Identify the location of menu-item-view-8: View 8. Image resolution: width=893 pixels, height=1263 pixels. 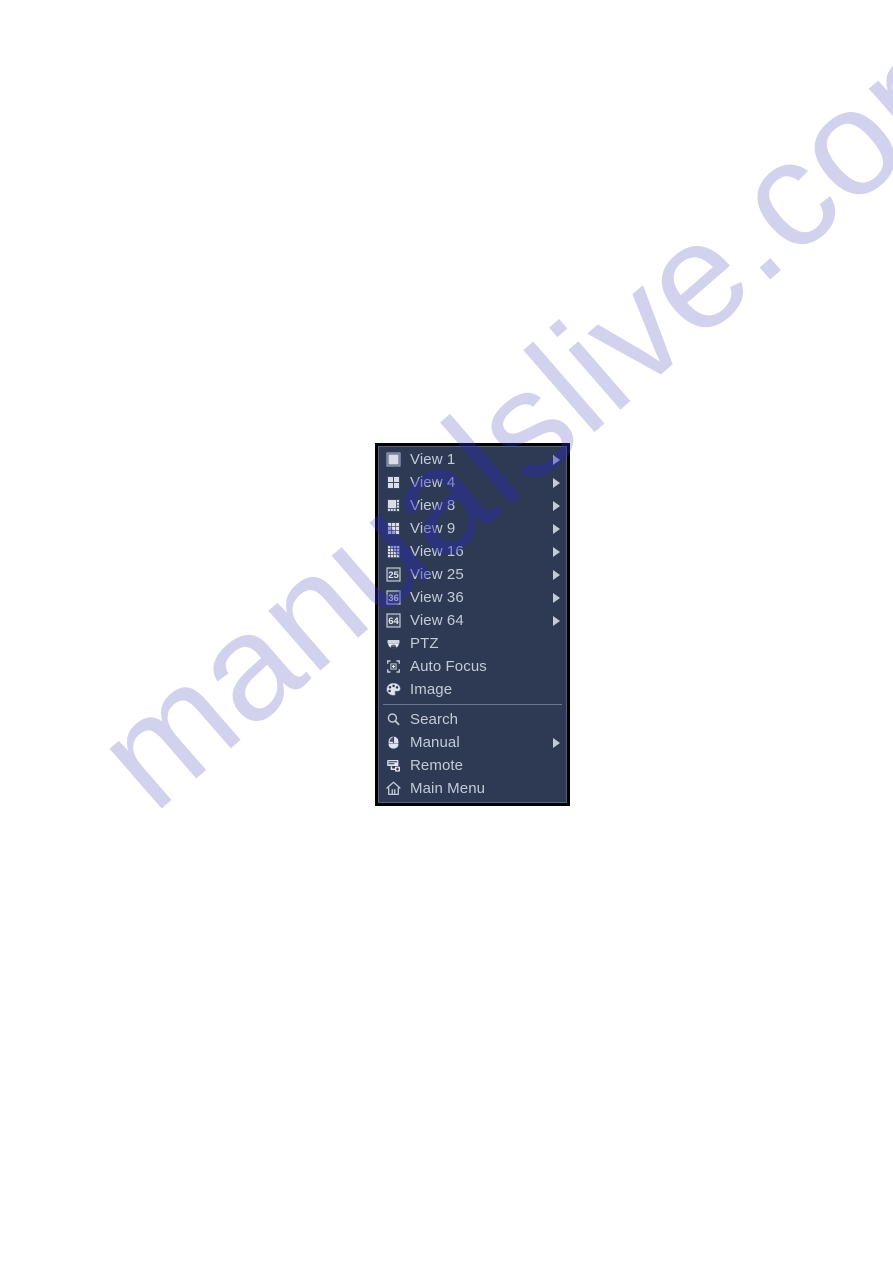
(472, 505).